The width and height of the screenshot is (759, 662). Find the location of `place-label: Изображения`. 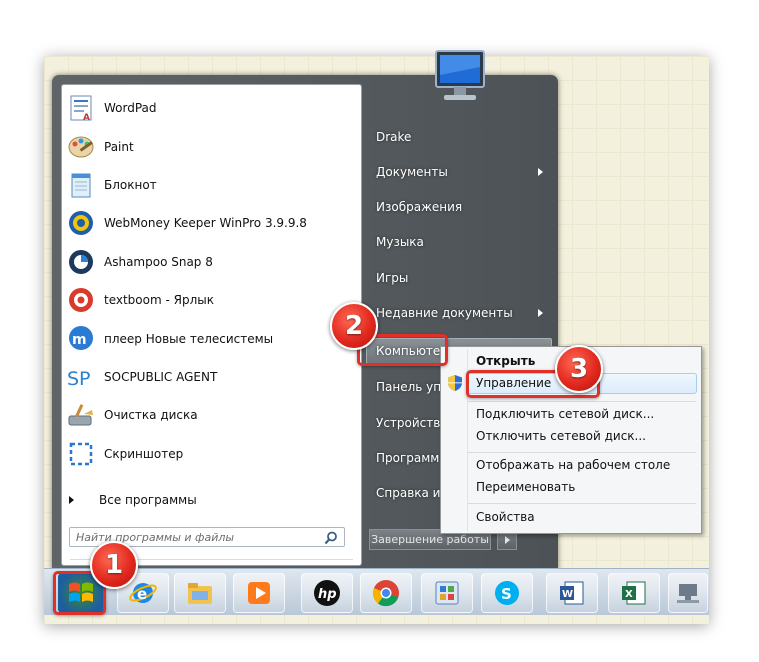

place-label: Изображения is located at coordinates (419, 207).